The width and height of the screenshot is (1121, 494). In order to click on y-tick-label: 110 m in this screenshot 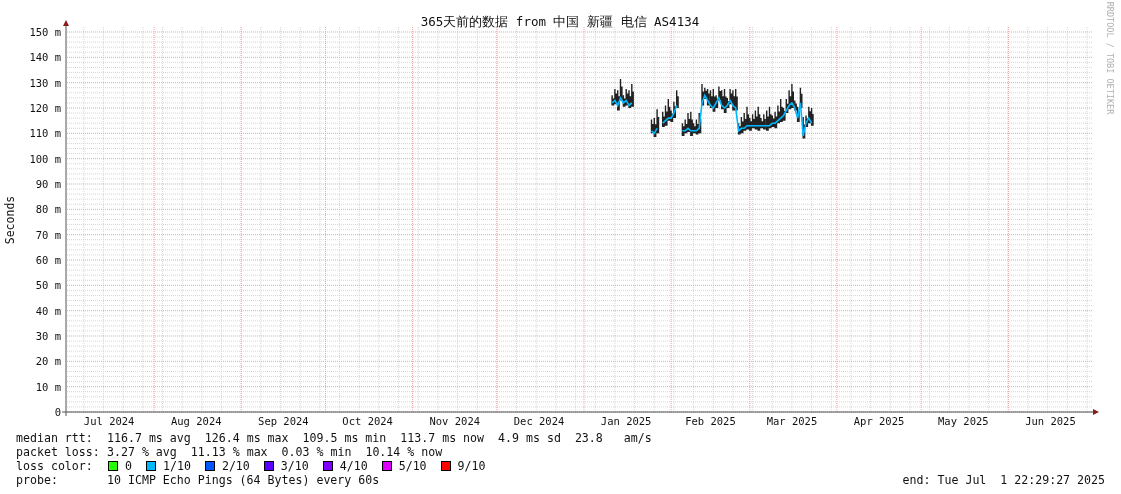, I will do `click(45, 133)`.